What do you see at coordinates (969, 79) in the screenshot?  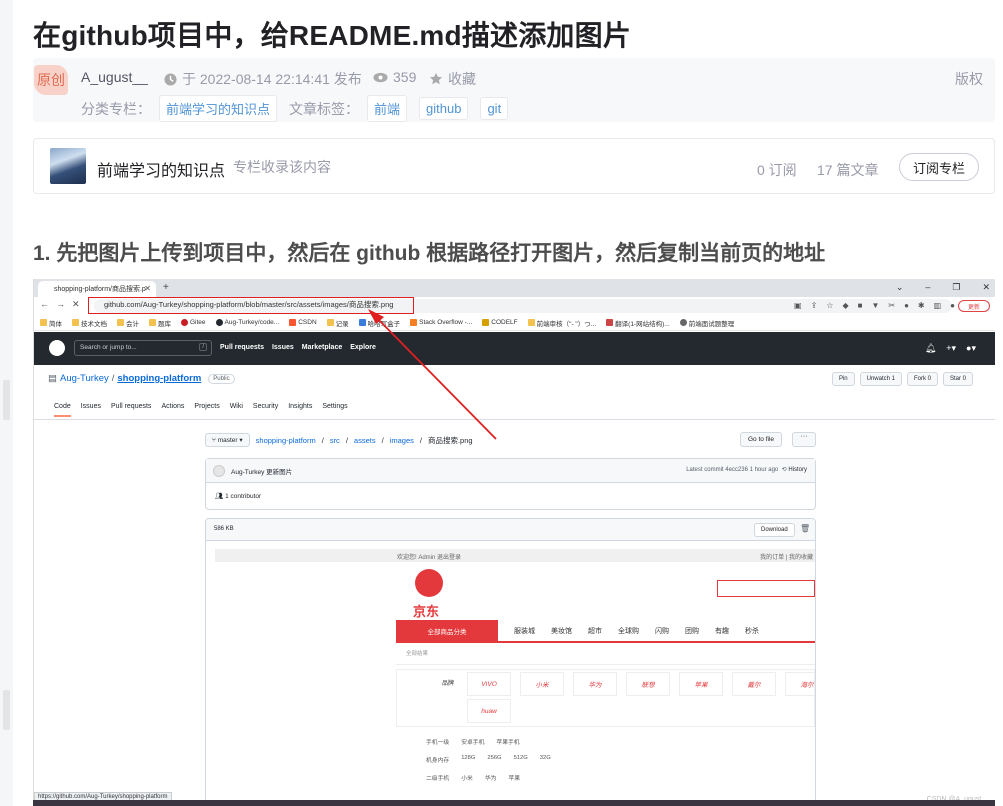 I see `copyright-link: 版权` at bounding box center [969, 79].